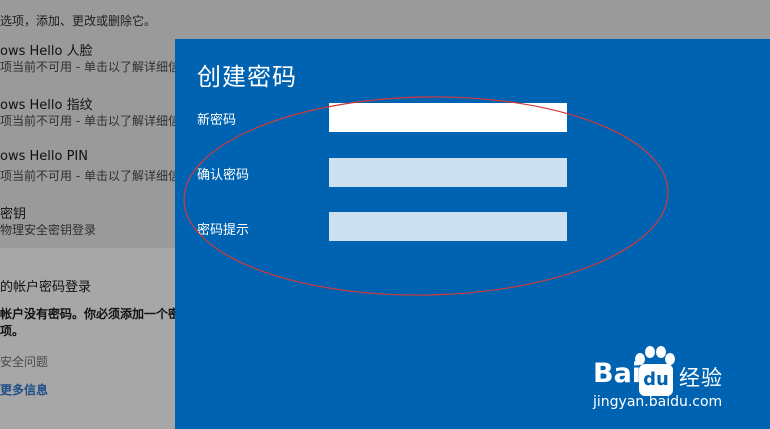 This screenshot has width=770, height=429. I want to click on more-info-link: 更多信息, so click(24, 389).